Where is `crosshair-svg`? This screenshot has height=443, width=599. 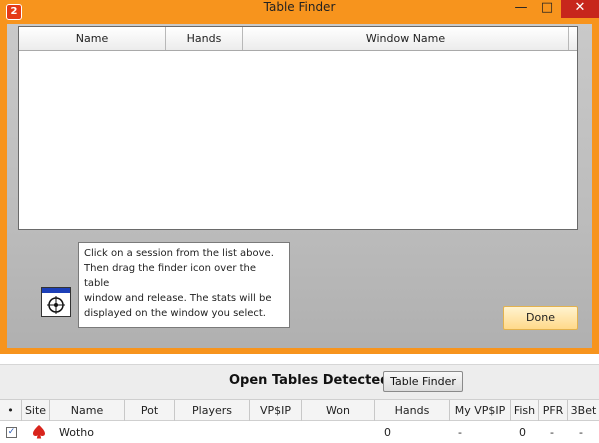
crosshair-svg is located at coordinates (56, 305).